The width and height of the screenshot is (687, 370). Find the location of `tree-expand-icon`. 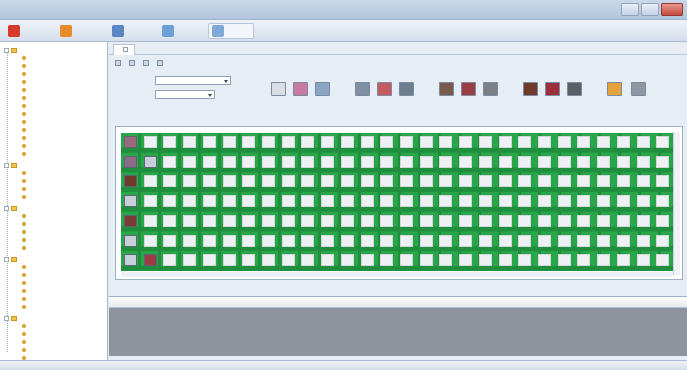

tree-expand-icon is located at coordinates (6, 165).